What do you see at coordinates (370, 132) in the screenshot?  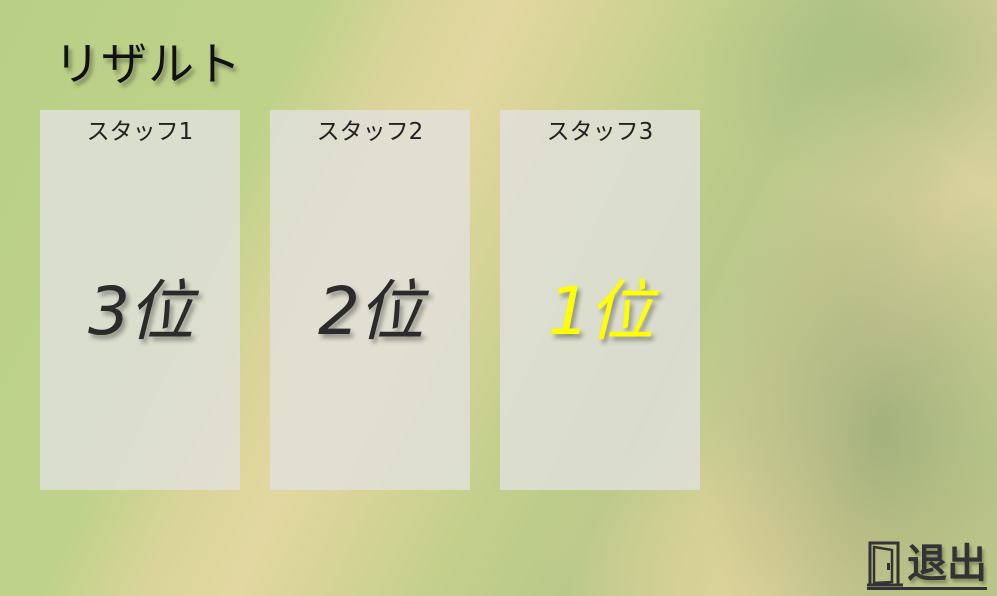 I see `staff-name: スタッフ2` at bounding box center [370, 132].